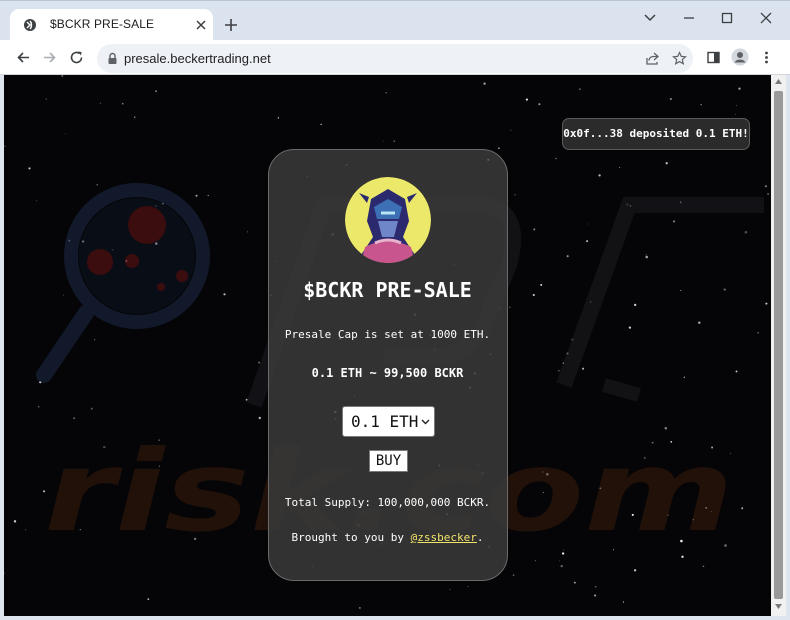  What do you see at coordinates (49, 57) in the screenshot?
I see `forward-arrow-icon` at bounding box center [49, 57].